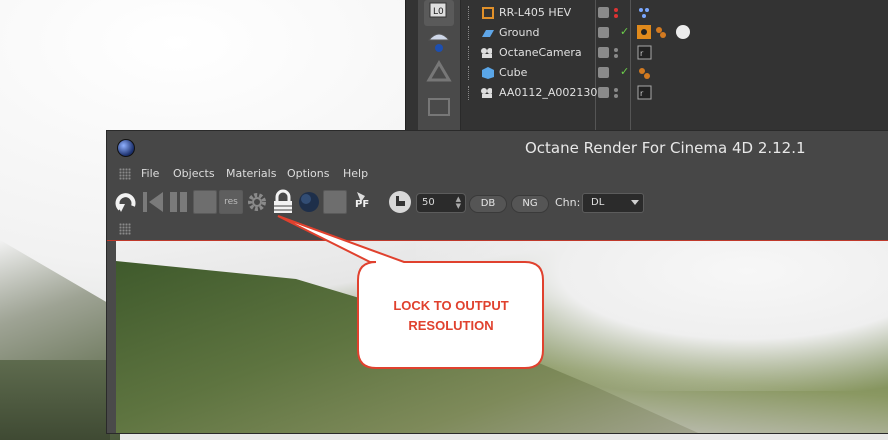  What do you see at coordinates (497, 229) in the screenshot?
I see `secondary-bar` at bounding box center [497, 229].